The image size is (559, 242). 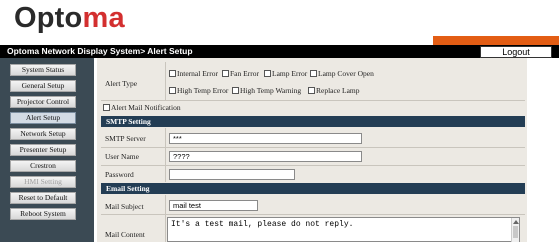 What do you see at coordinates (232, 174) in the screenshot?
I see `password-input` at bounding box center [232, 174].